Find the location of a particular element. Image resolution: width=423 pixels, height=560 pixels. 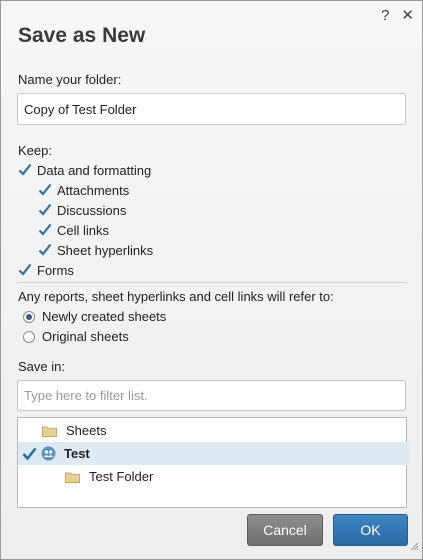

keep-cell-links-checkbox: Cell links is located at coordinates (73, 230).